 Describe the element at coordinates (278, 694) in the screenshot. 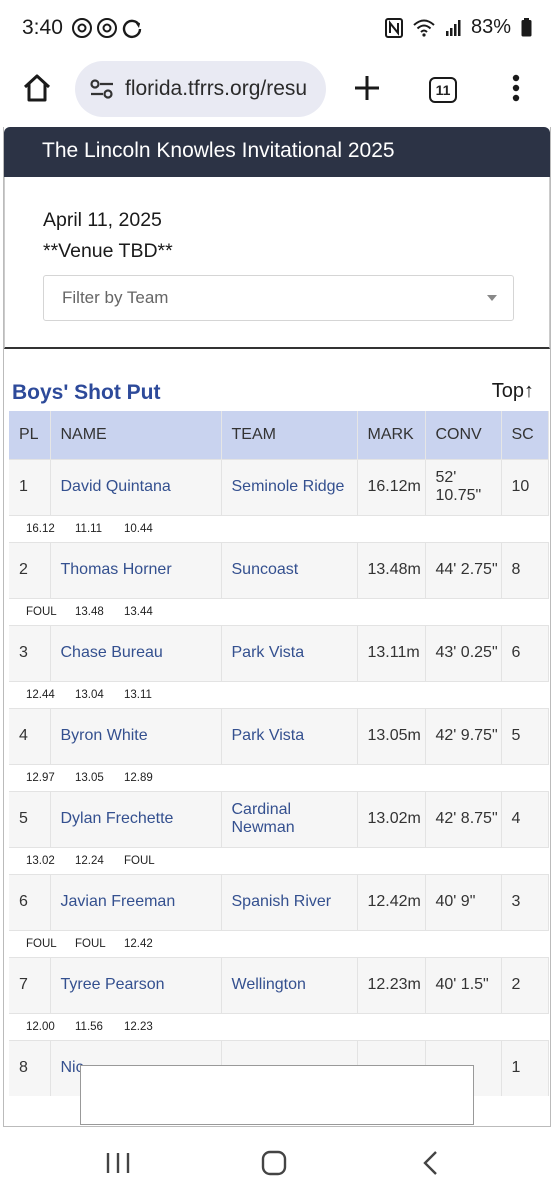

I see `attempts-cell: 12.44 13.04 13.11` at that location.